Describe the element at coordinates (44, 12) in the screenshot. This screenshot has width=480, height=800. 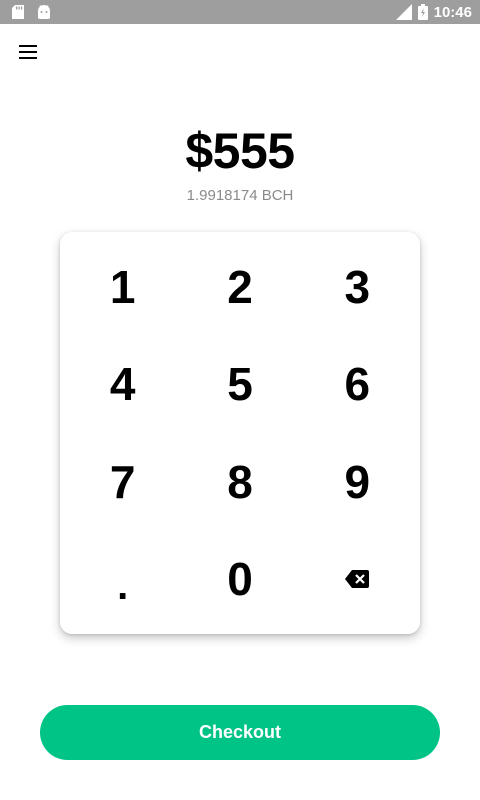
I see `android-icon` at that location.